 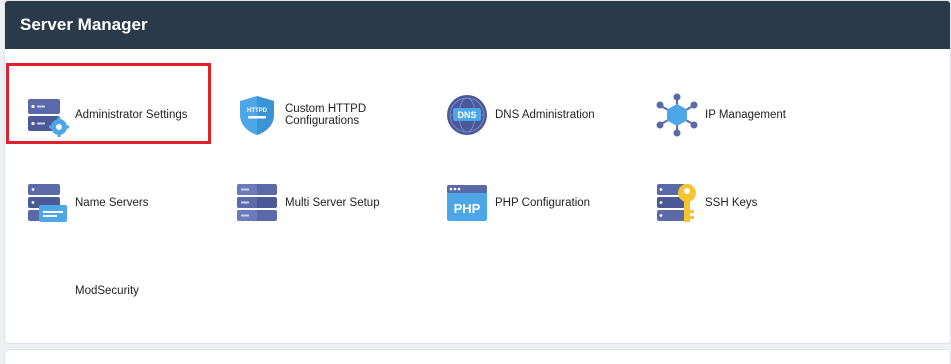 What do you see at coordinates (257, 115) in the screenshot?
I see `httpd-shield-icon: HTTPD` at bounding box center [257, 115].